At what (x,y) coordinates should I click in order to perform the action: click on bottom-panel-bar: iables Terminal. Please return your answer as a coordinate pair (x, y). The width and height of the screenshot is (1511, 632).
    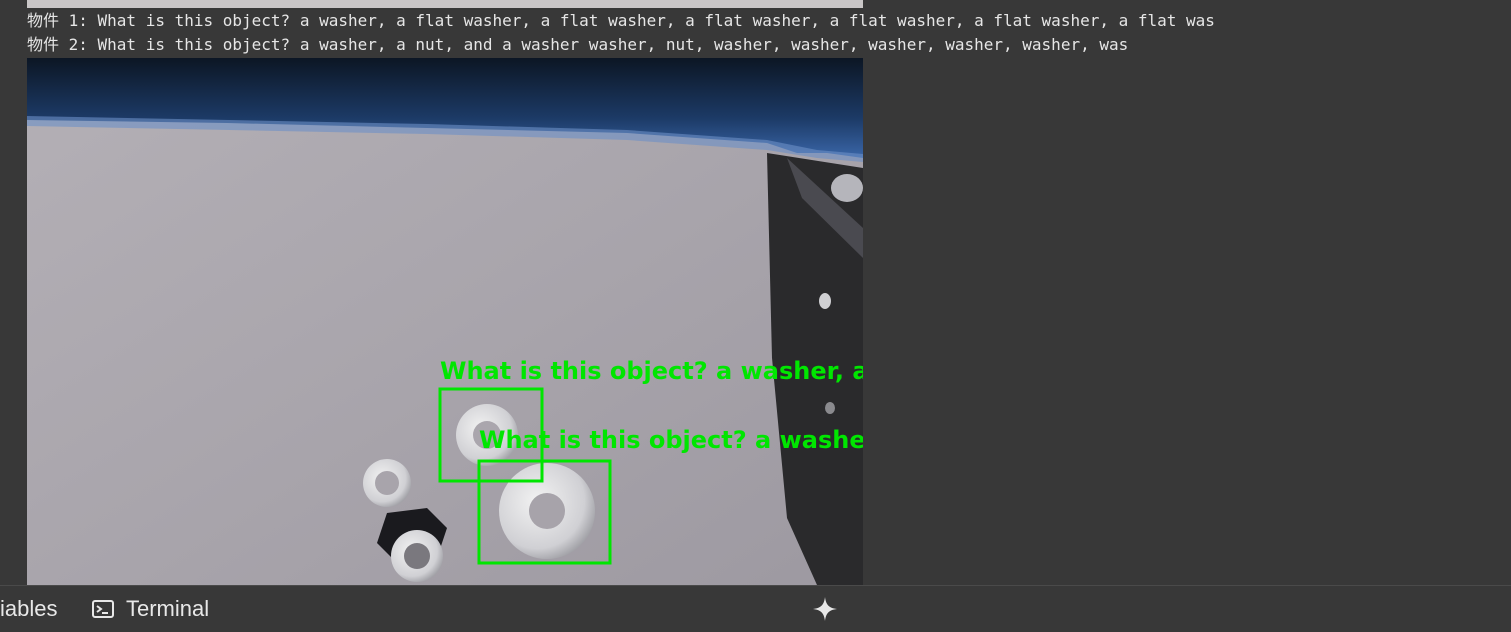
    Looking at the image, I should click on (755, 608).